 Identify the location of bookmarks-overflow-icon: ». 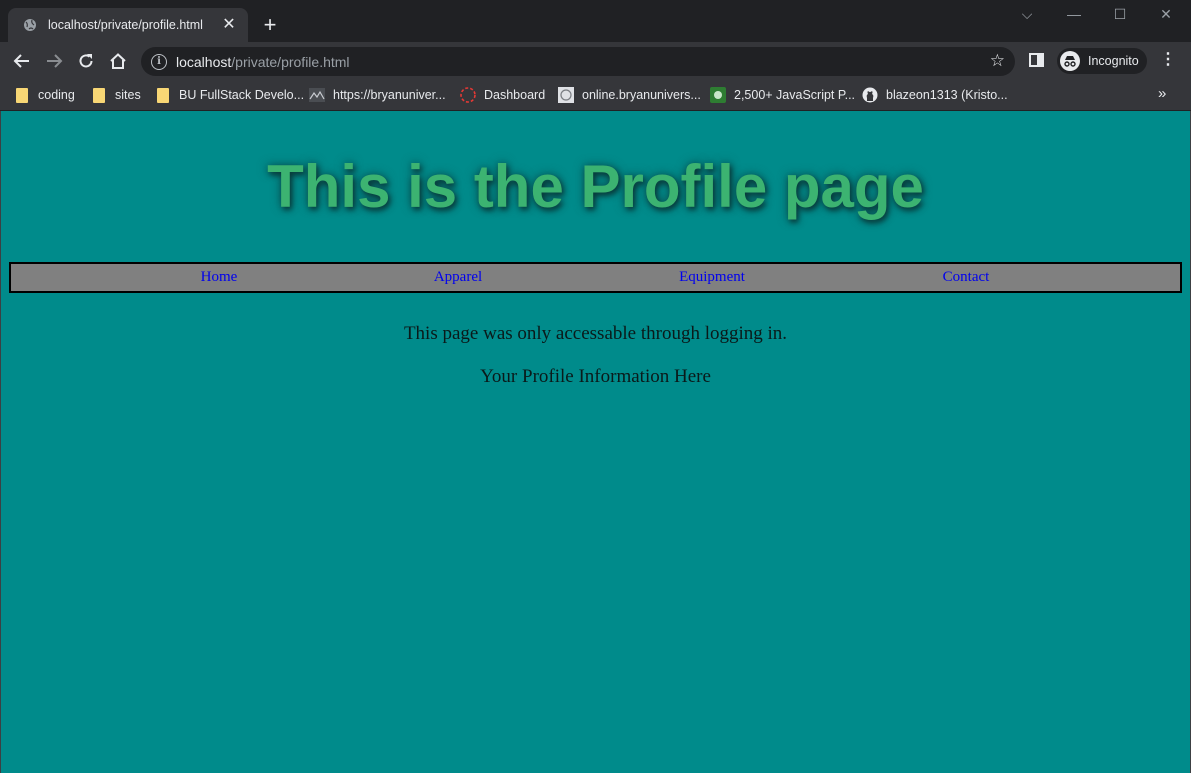
(1162, 93).